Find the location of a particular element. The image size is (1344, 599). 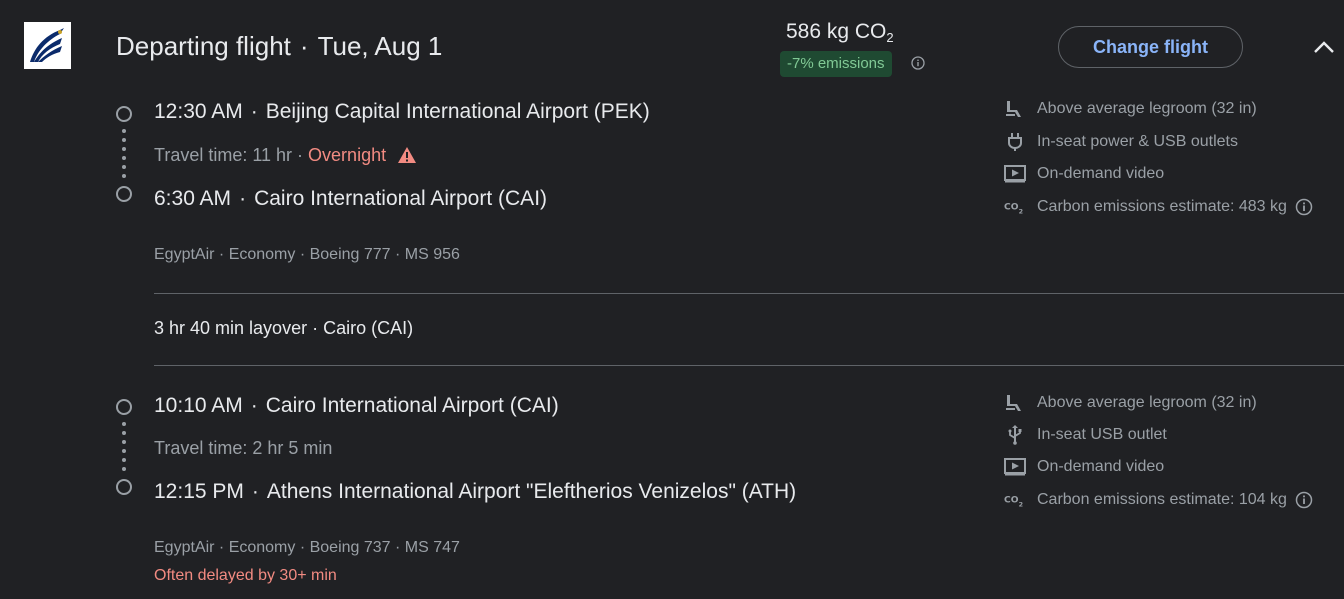

departure-airport: Cairo International Airport (CAI) is located at coordinates (412, 405).